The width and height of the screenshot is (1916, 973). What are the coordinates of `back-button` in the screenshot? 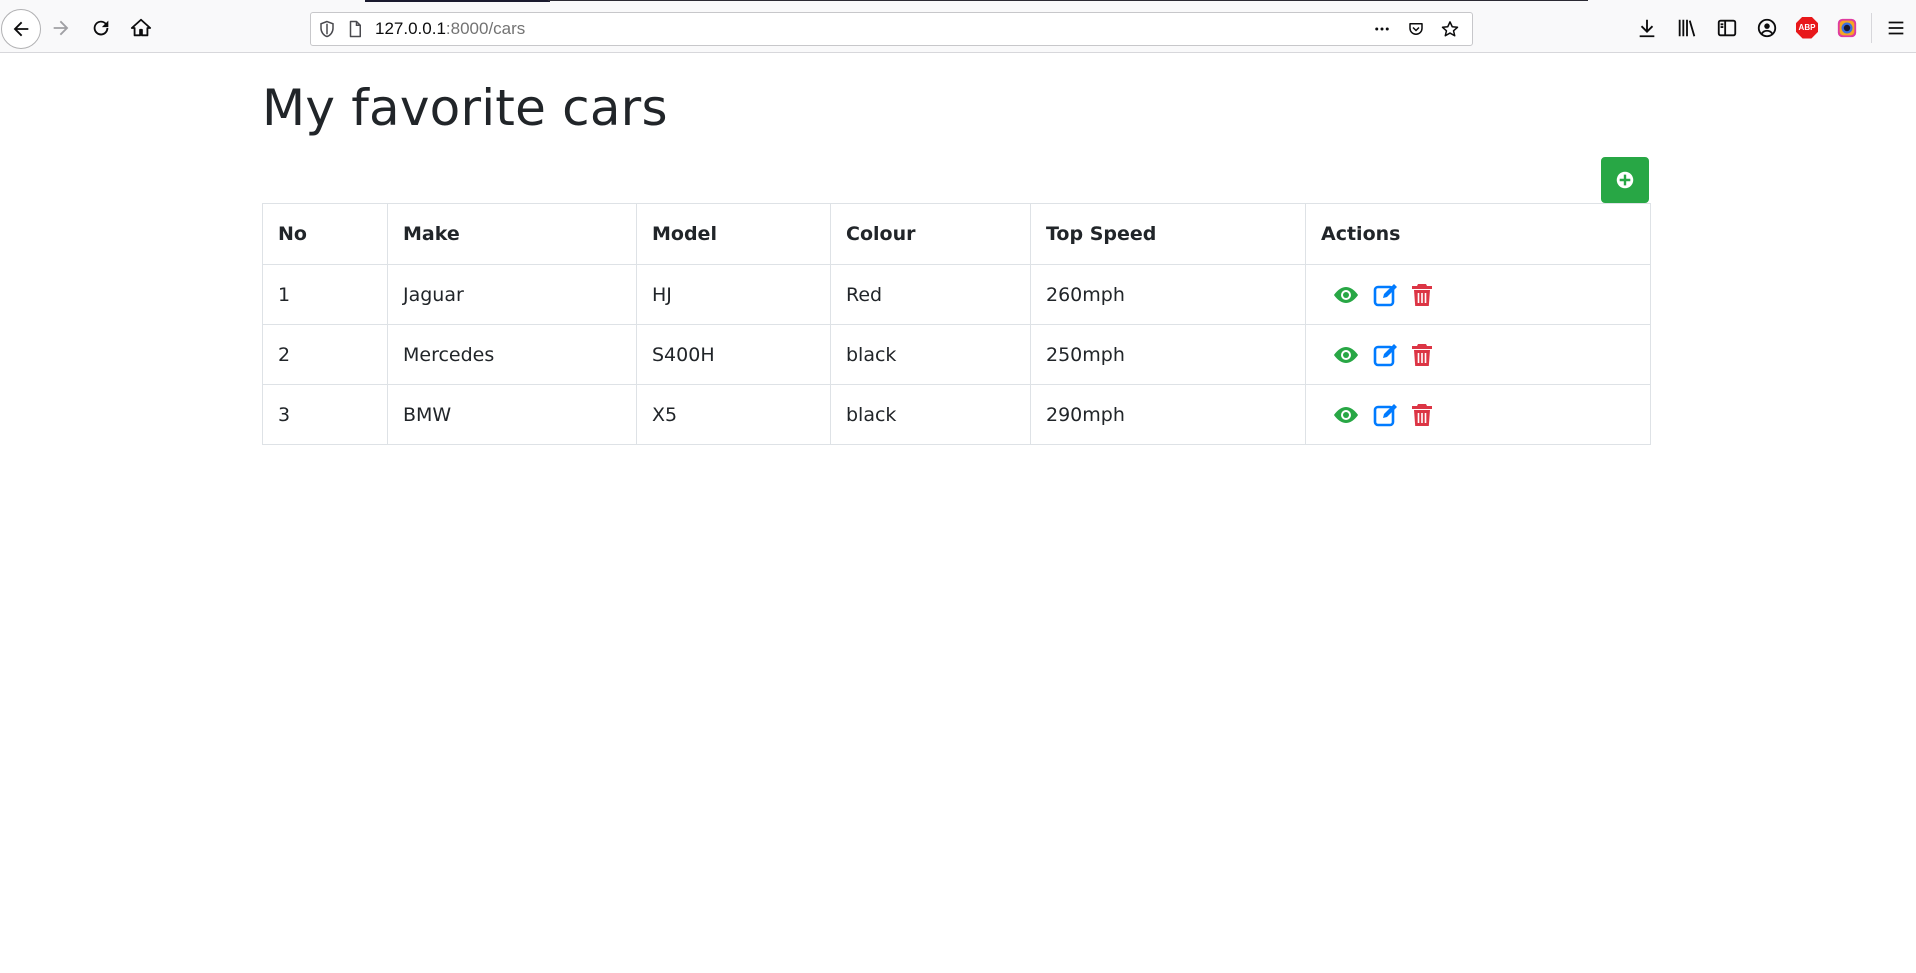 It's located at (21, 29).